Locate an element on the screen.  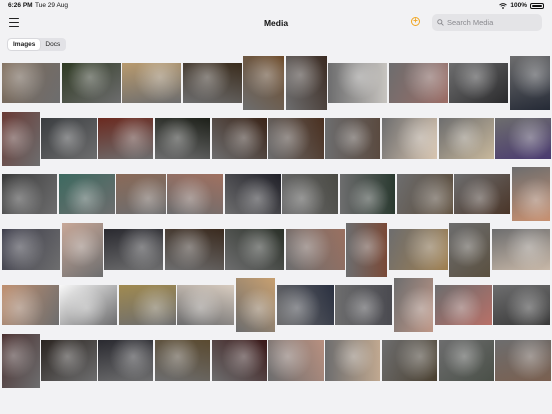
wifi-icon is located at coordinates (503, 5).